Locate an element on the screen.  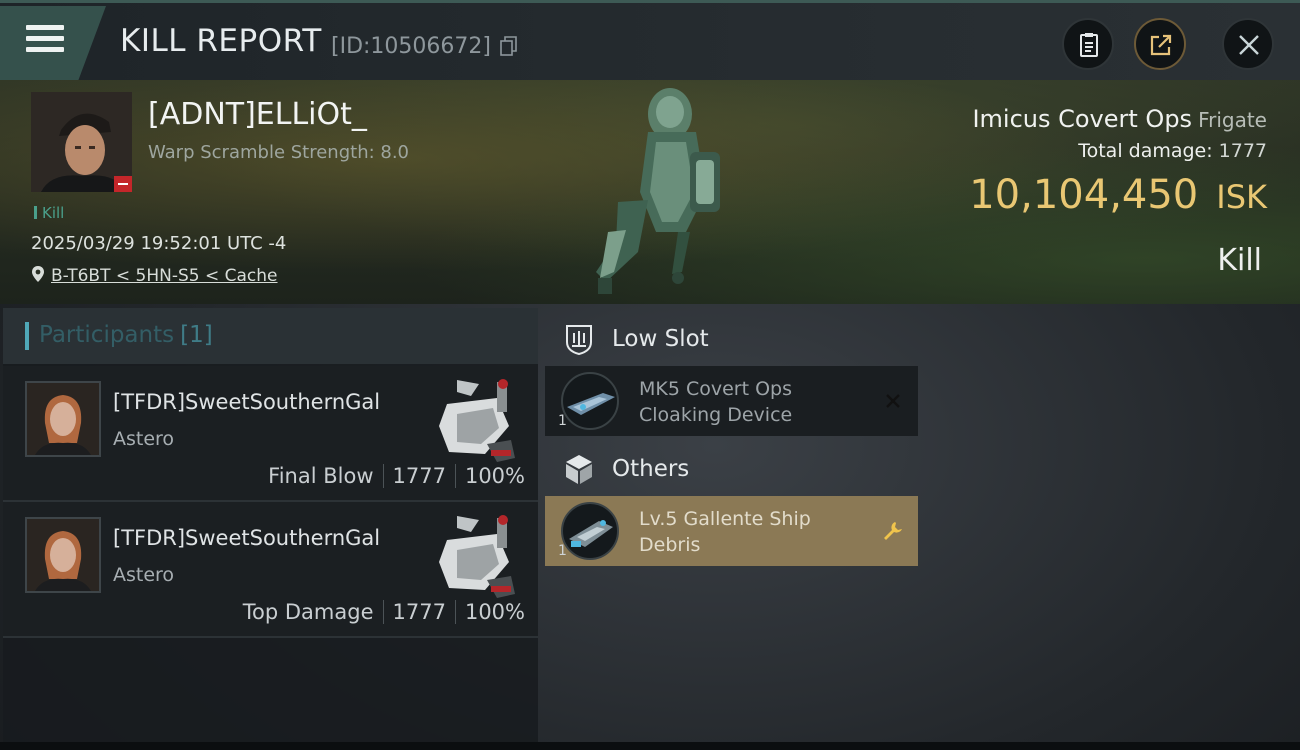
kill-result: Kill is located at coordinates (1239, 260).